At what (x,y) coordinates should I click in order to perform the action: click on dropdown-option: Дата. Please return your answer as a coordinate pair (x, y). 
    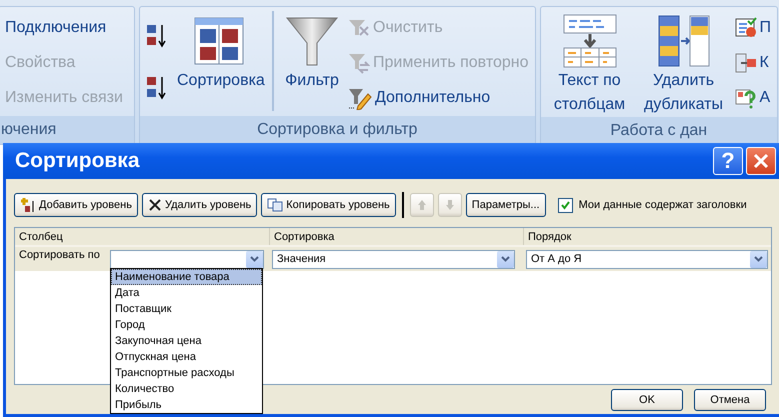
    Looking at the image, I should click on (186, 293).